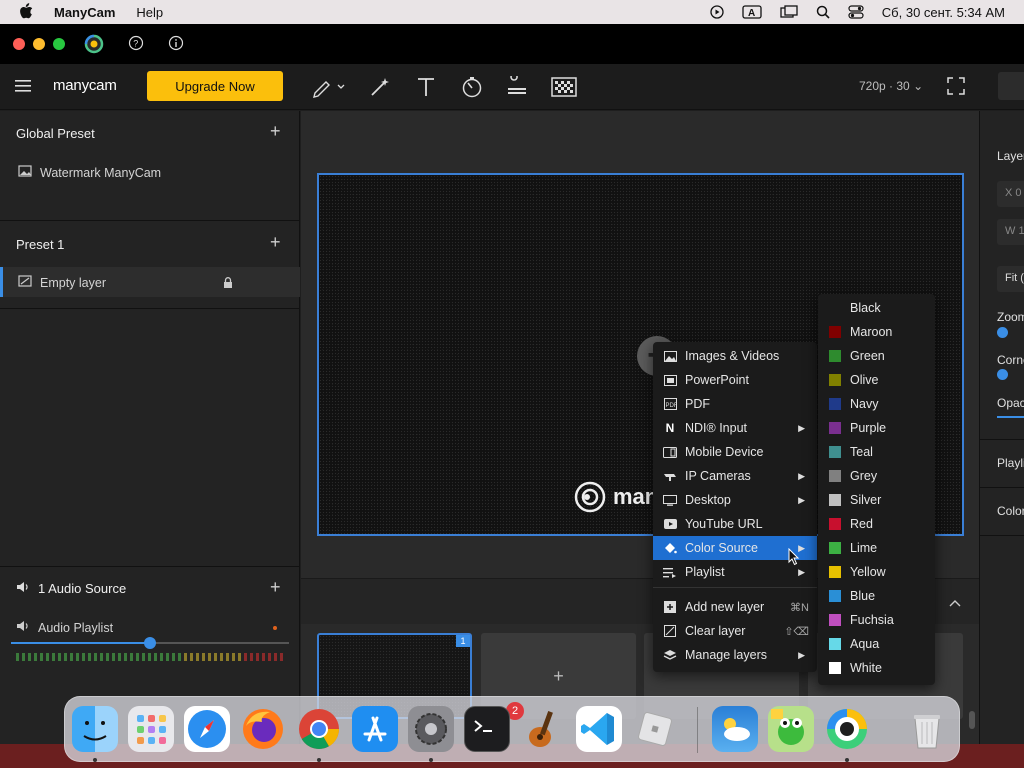 Image resolution: width=1024 pixels, height=768 pixels. What do you see at coordinates (735, 524) in the screenshot?
I see `menu-item-youtube-url: YouTube URL` at bounding box center [735, 524].